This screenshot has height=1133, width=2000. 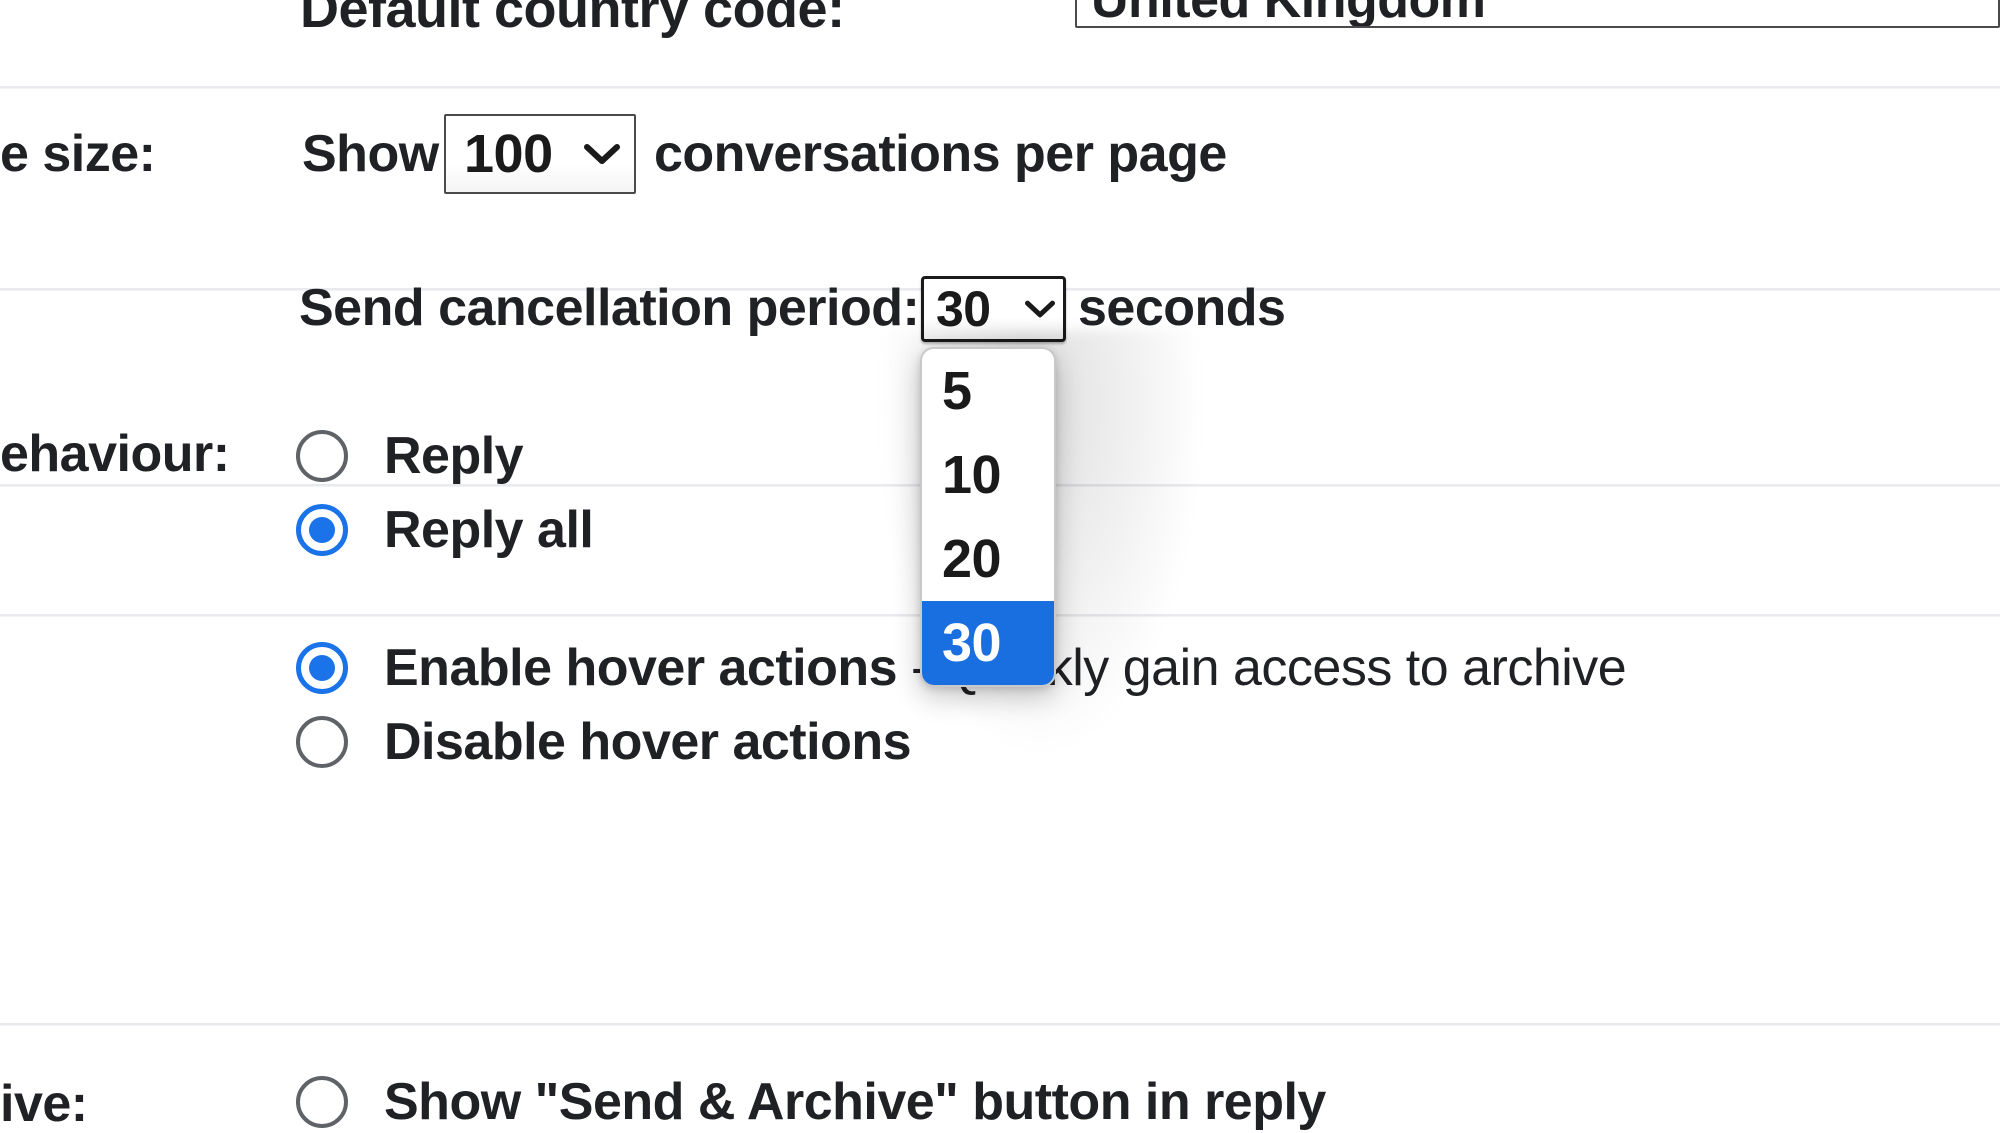 What do you see at coordinates (322, 668) in the screenshot?
I see `radio-icon-enable-hover-actions` at bounding box center [322, 668].